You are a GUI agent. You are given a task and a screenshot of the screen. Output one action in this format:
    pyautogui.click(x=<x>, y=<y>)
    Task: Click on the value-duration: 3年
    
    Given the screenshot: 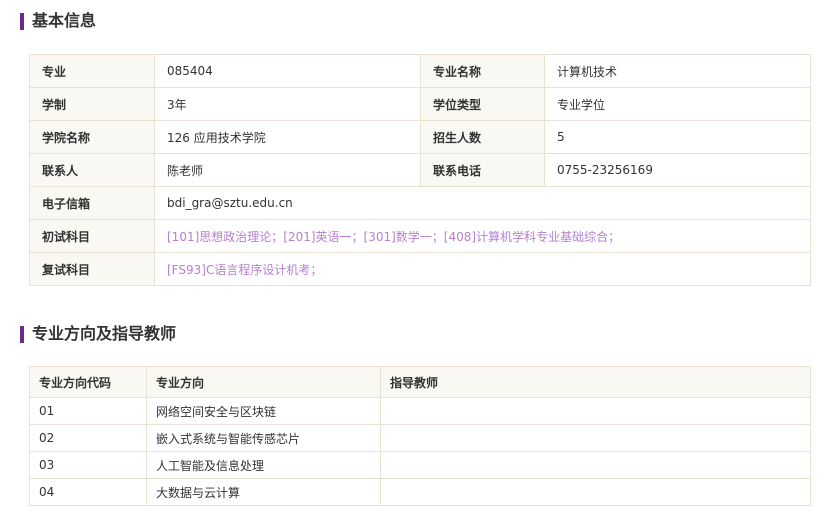 What is the action you would take?
    pyautogui.click(x=287, y=104)
    